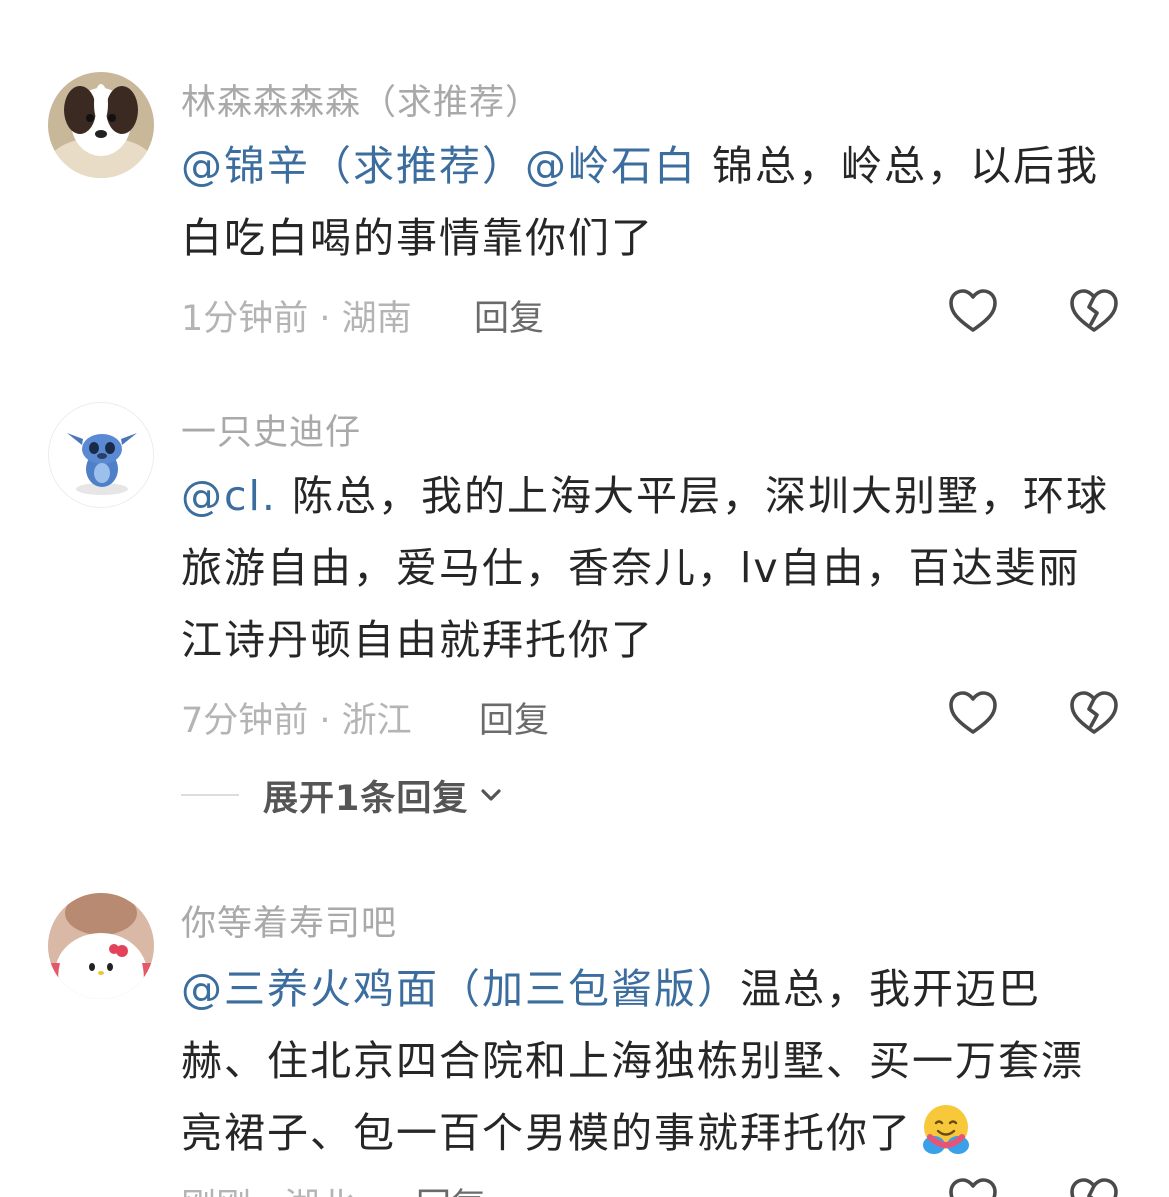  What do you see at coordinates (296, 721) in the screenshot?
I see `time-location: 7分钟前 · 浙江` at bounding box center [296, 721].